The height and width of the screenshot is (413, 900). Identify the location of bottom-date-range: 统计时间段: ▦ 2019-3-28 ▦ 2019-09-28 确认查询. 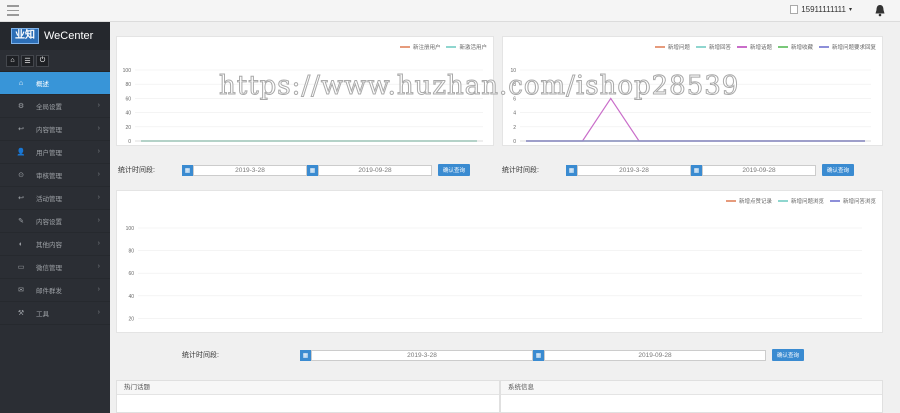
(493, 355).